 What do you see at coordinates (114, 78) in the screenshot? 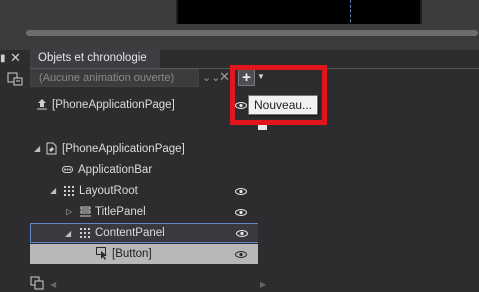
I see `animation-selector: (Aucune animation ouverte)` at bounding box center [114, 78].